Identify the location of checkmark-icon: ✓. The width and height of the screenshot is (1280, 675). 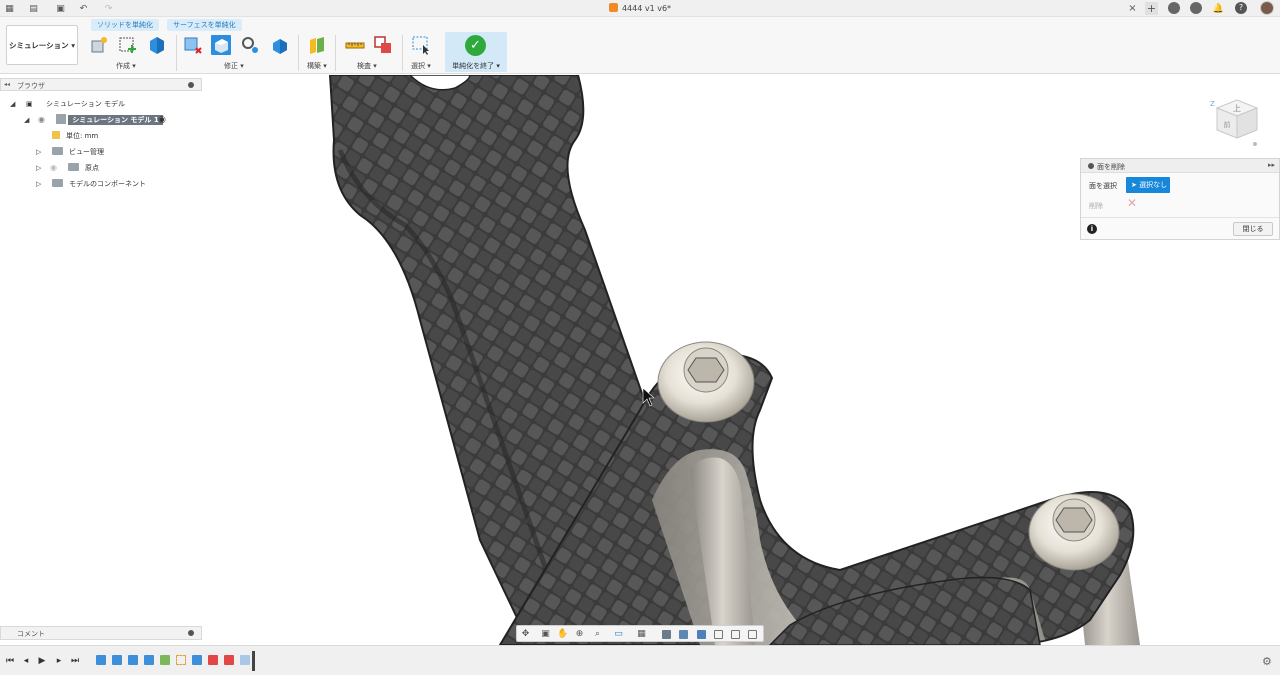
(475, 45).